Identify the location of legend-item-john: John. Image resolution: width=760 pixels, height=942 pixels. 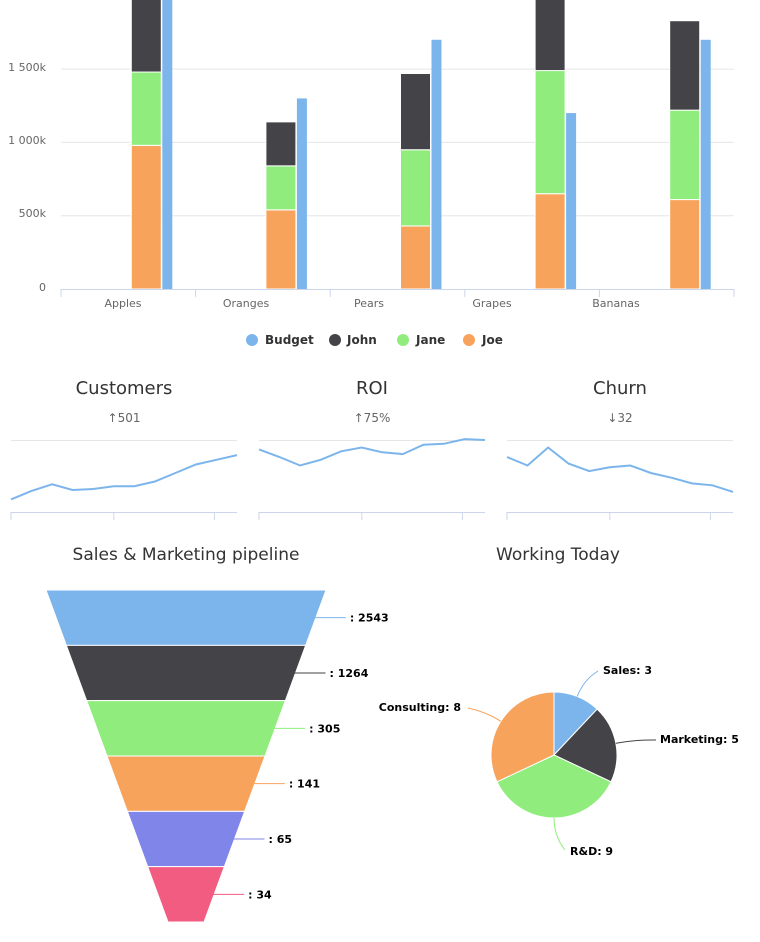
(353, 340).